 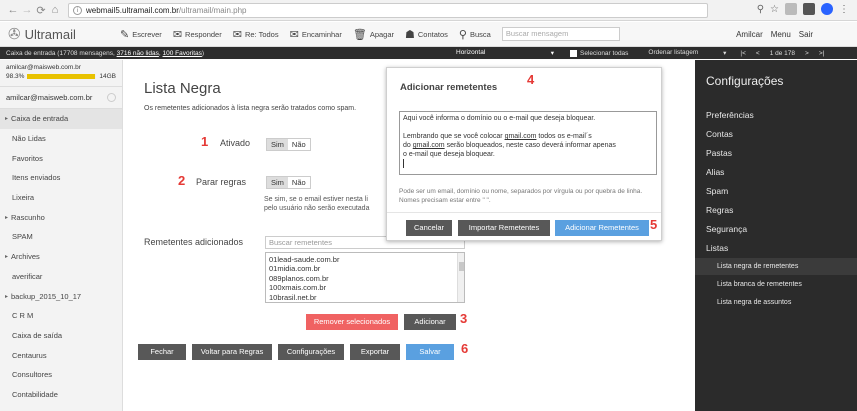 What do you see at coordinates (61, 257) in the screenshot?
I see `sidebar-folder-item: ▸ Archives` at bounding box center [61, 257].